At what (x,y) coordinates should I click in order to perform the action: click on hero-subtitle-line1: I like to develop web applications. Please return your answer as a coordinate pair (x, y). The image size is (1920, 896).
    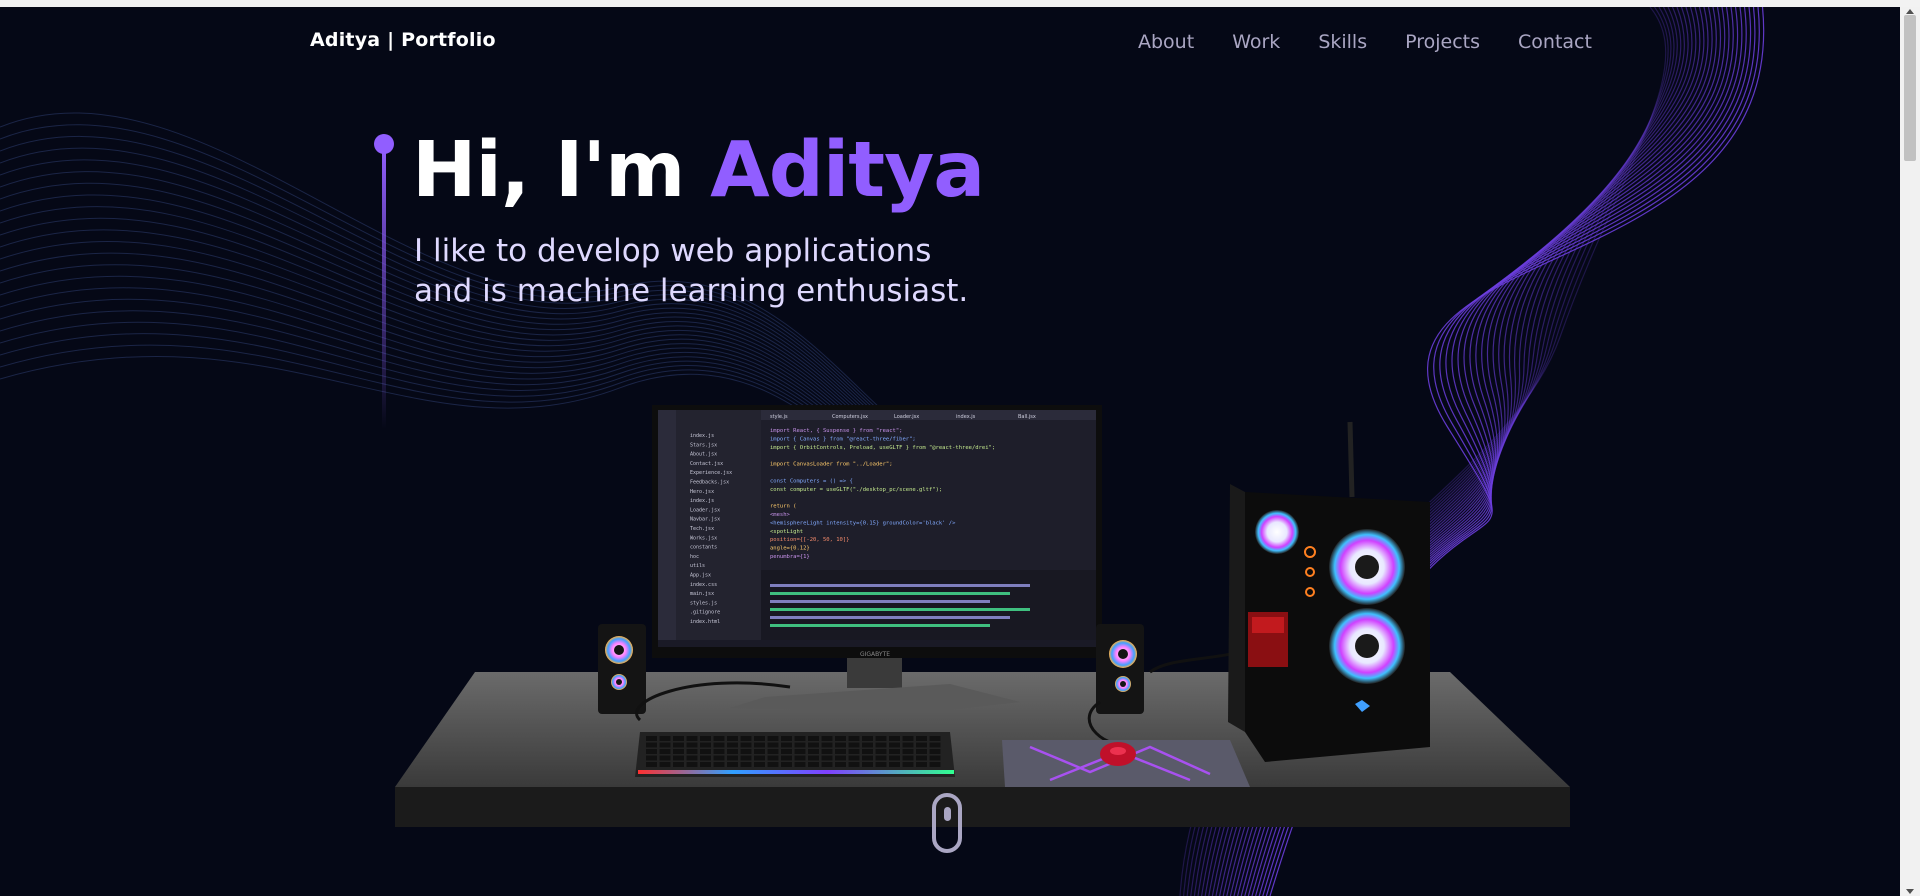
    Looking at the image, I should click on (673, 251).